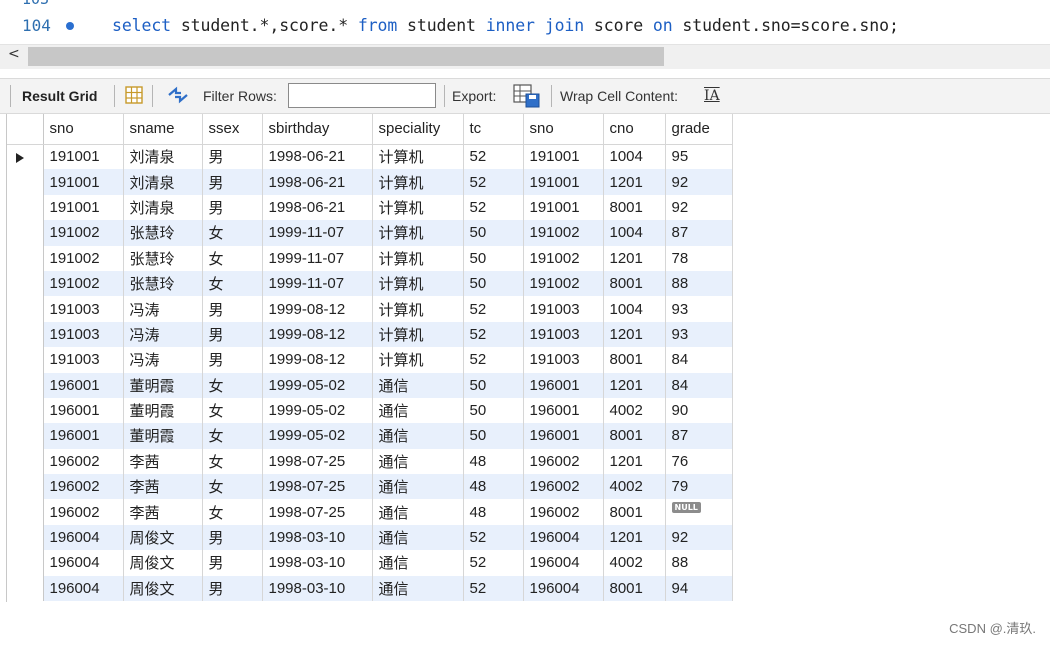 The height and width of the screenshot is (645, 1050). I want to click on table-row: 196004 周俊文男 1998-03-10 通信 52 196004 1201 92, so click(370, 537).